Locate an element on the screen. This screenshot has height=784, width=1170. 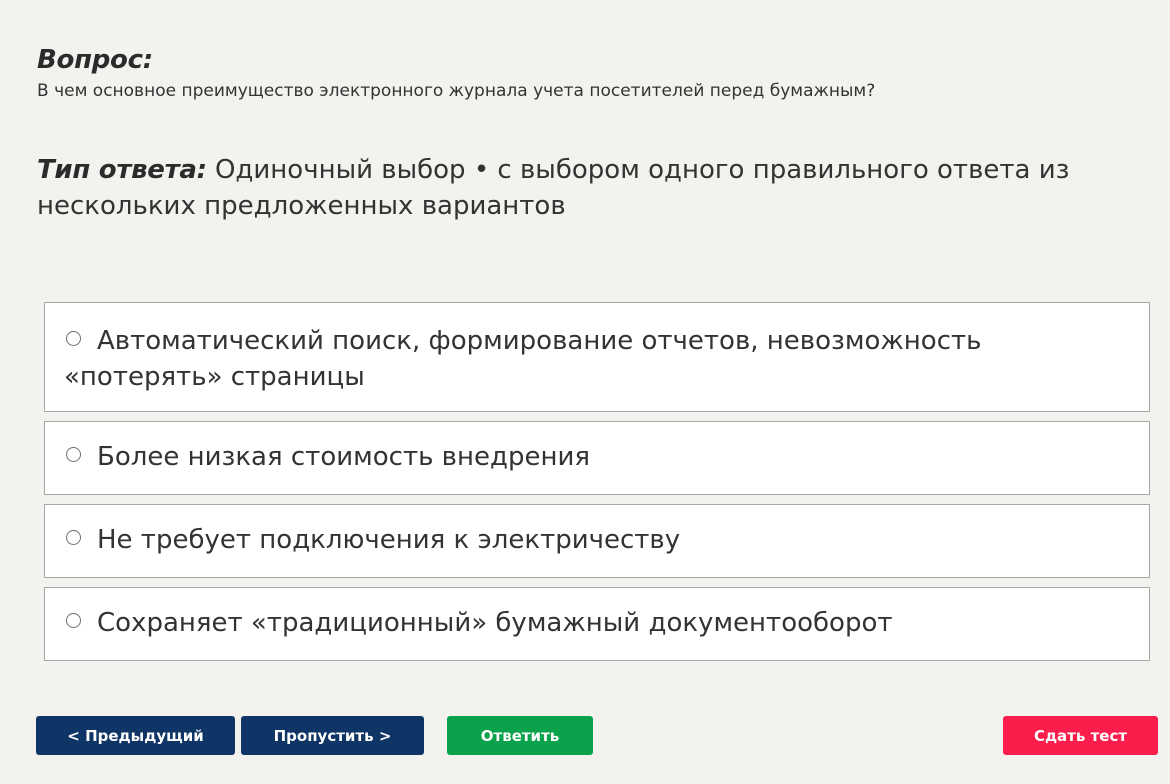
skip-button: Пропустить > is located at coordinates (332, 735).